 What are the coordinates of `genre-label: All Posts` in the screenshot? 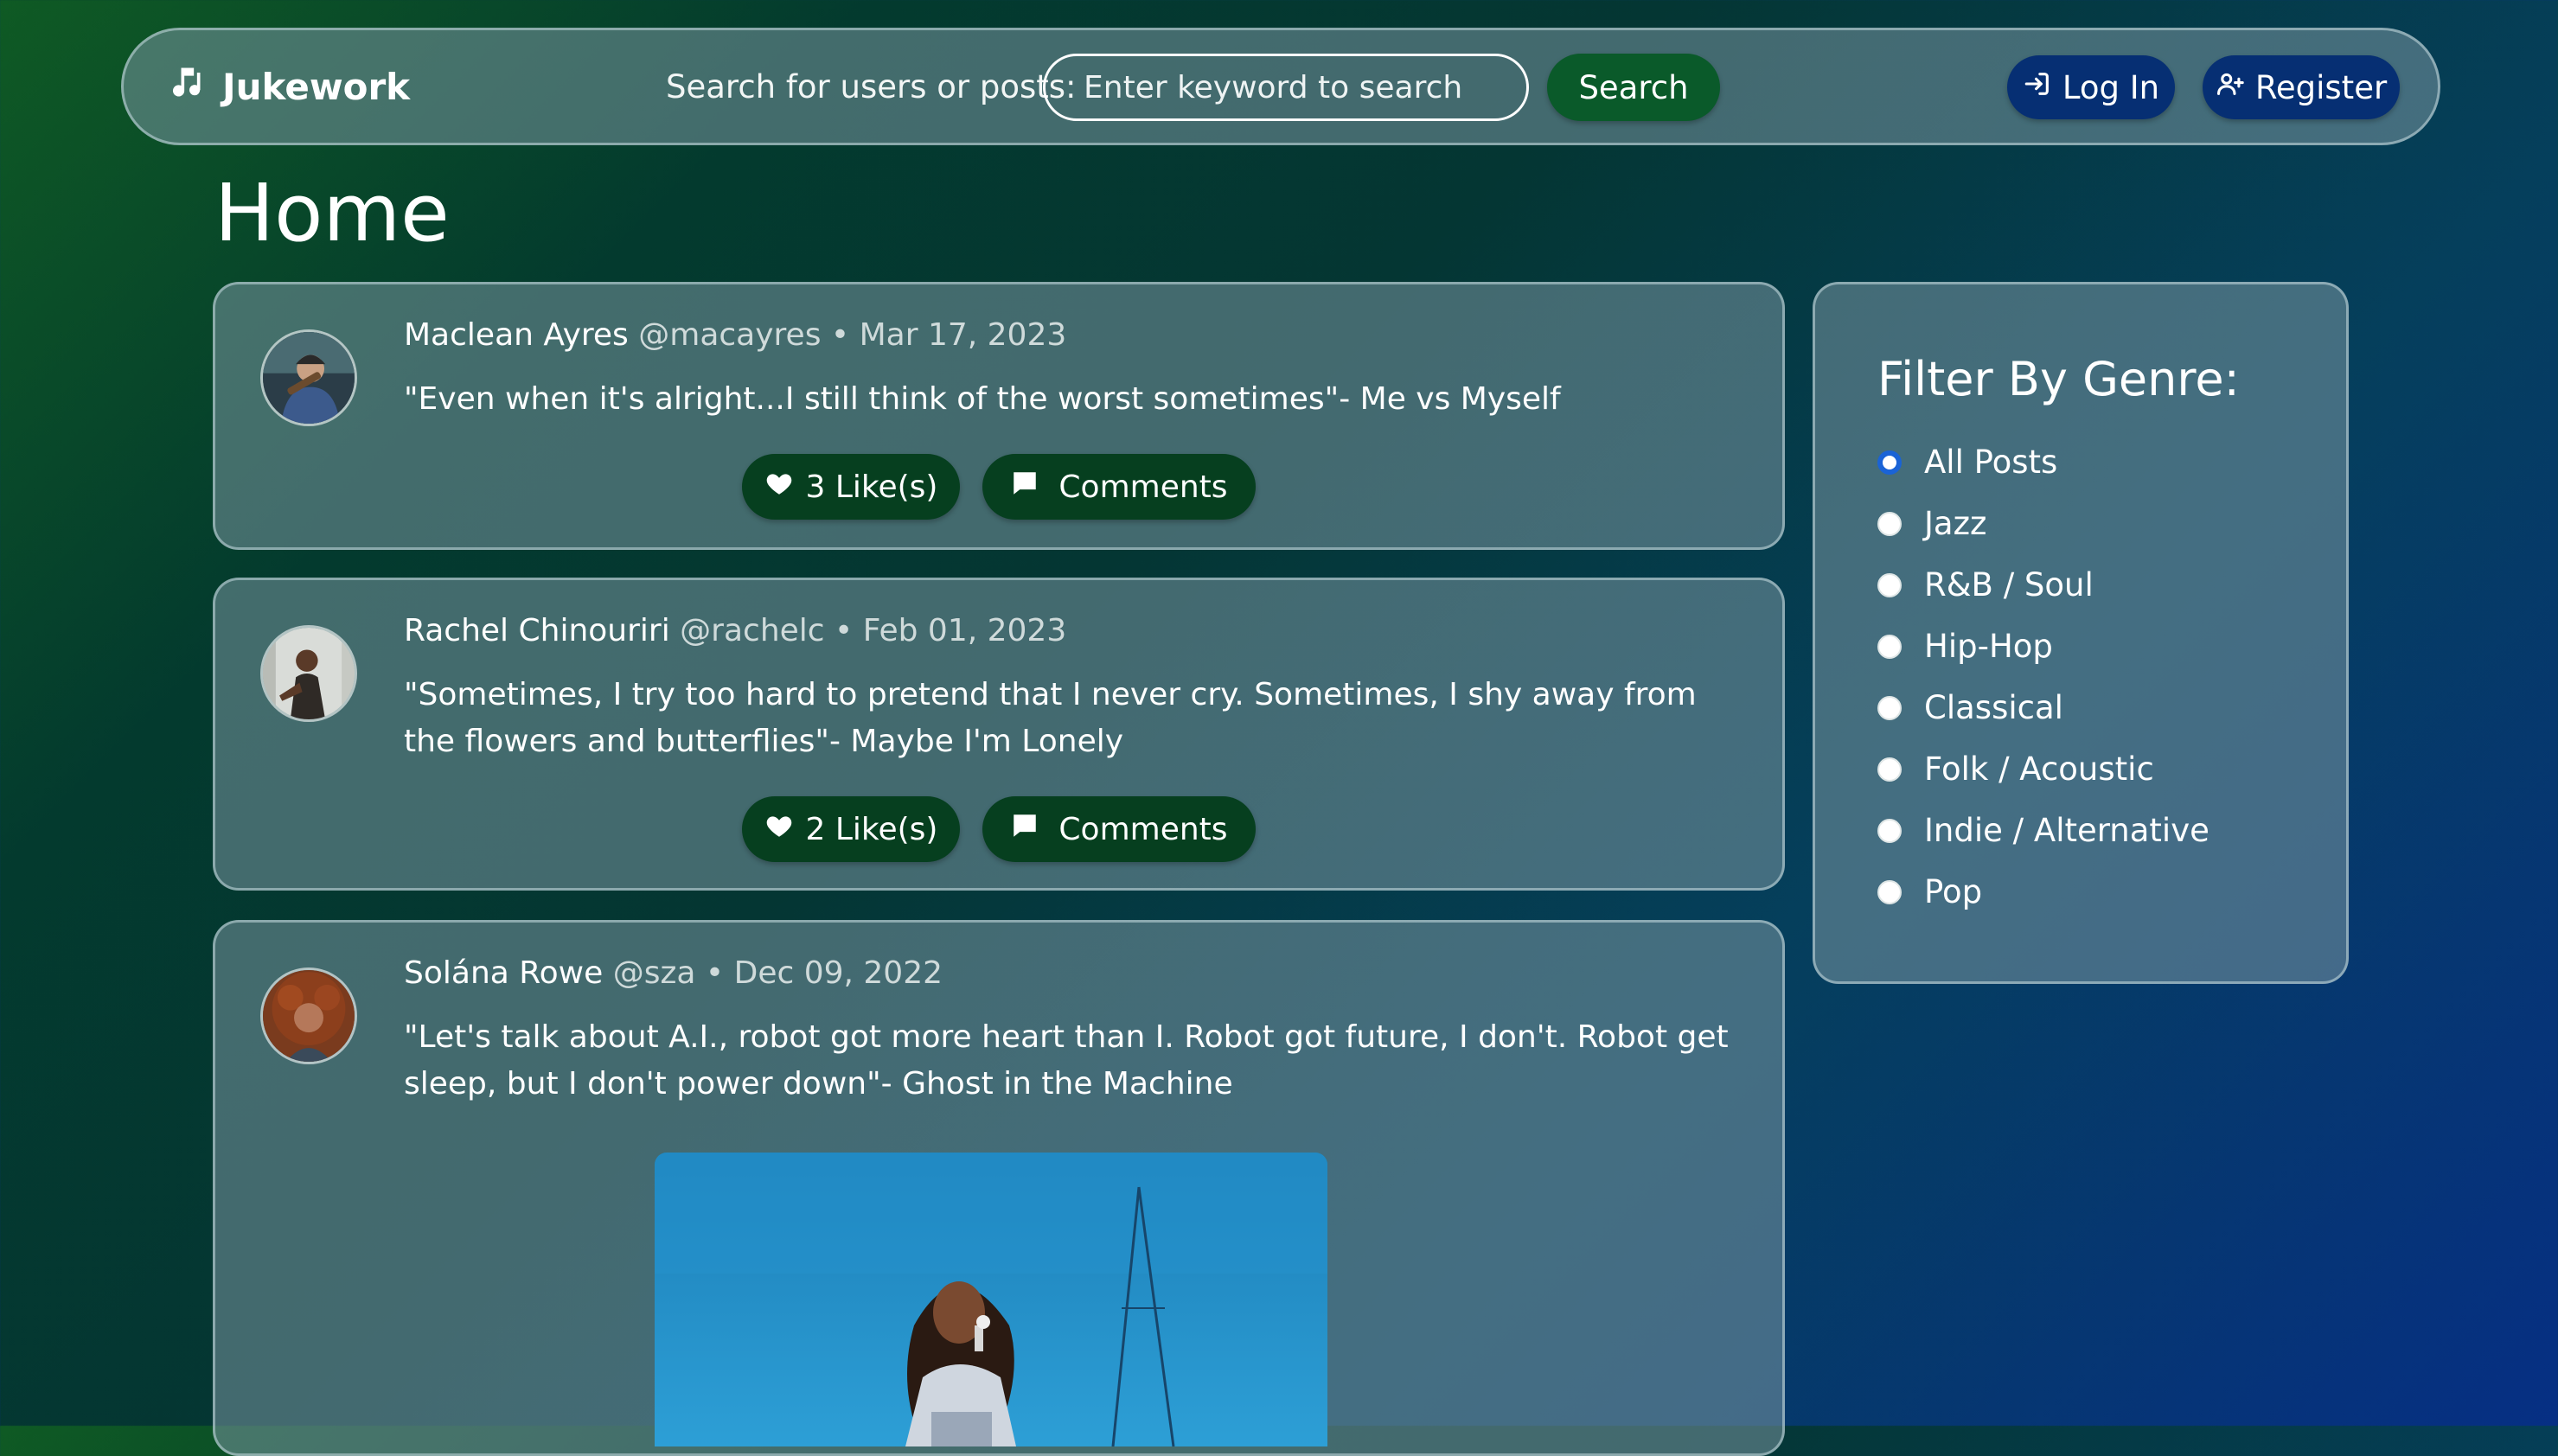 It's located at (1991, 463).